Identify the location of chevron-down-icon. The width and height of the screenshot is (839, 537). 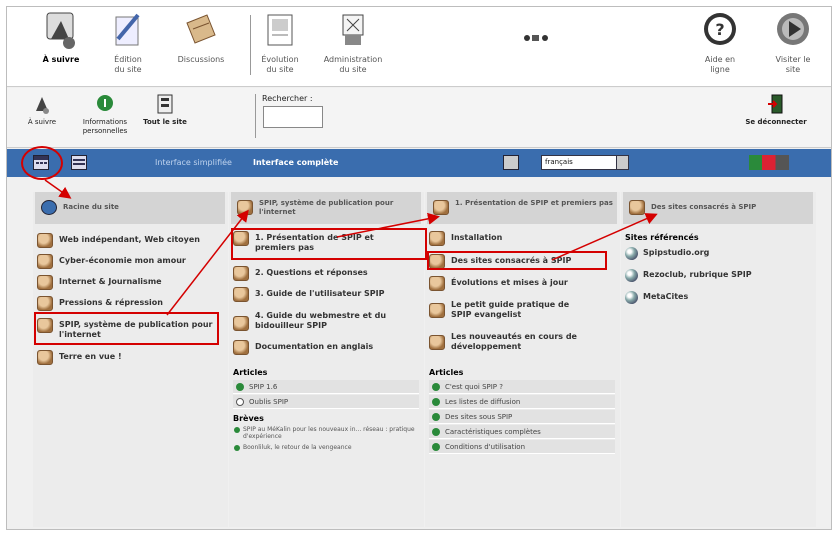
(622, 162).